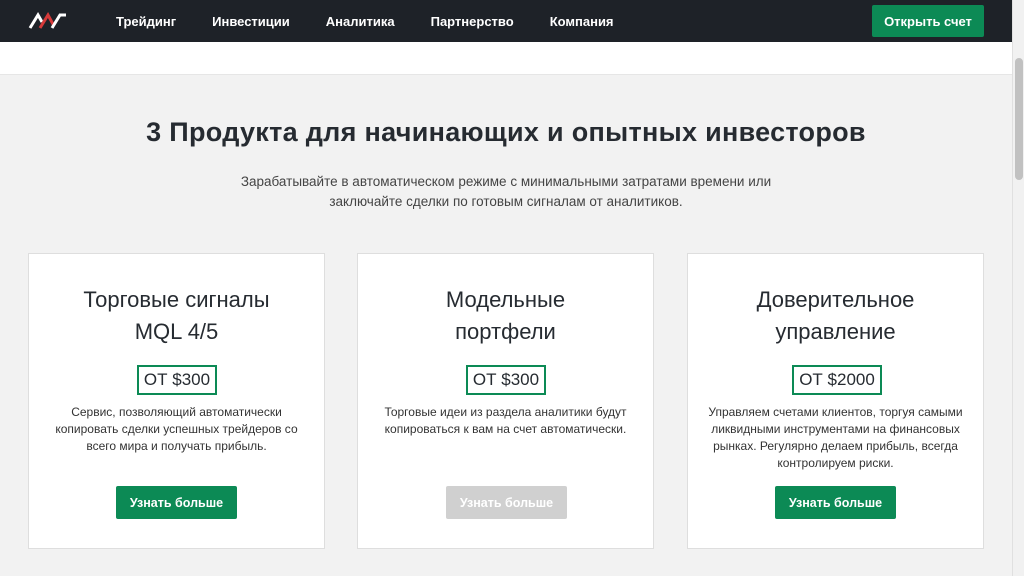 This screenshot has width=1024, height=576. Describe the element at coordinates (505, 316) in the screenshot. I see `card-title: Модельные портфели` at that location.